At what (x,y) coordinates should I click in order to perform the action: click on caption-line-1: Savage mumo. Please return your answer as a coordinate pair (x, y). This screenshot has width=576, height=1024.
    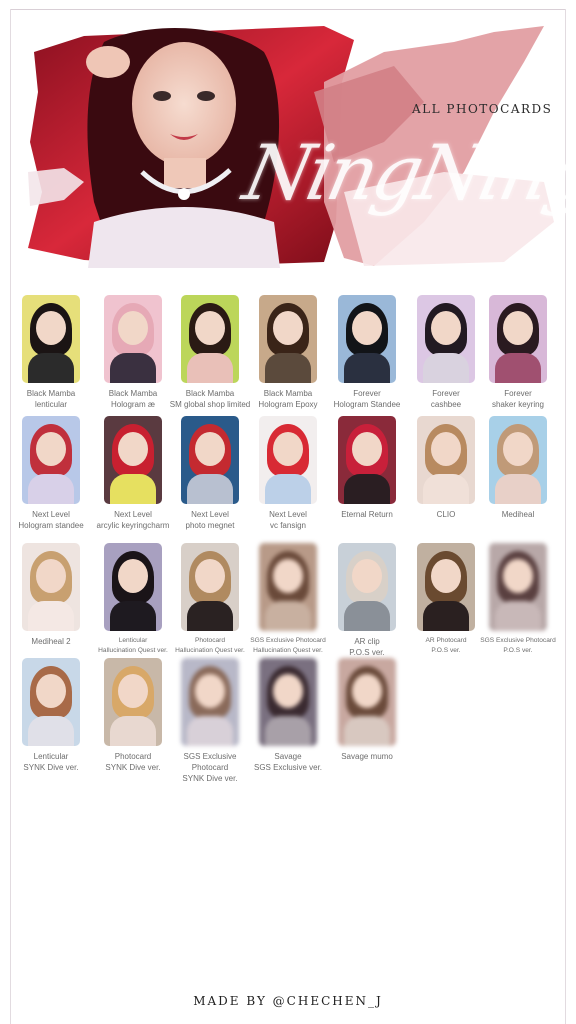
    Looking at the image, I should click on (367, 756).